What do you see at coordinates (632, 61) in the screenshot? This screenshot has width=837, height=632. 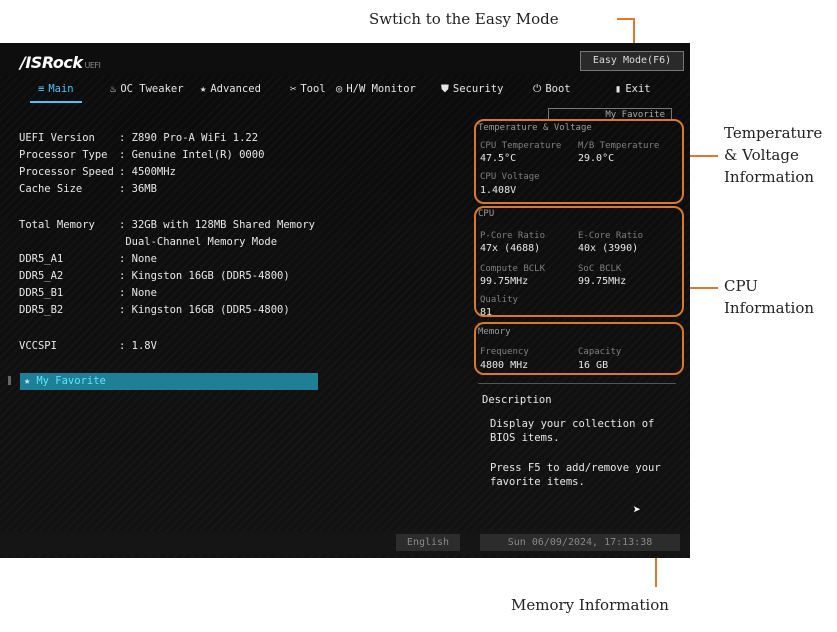 I see `easy-mode-button: Easy Mode(F6)` at bounding box center [632, 61].